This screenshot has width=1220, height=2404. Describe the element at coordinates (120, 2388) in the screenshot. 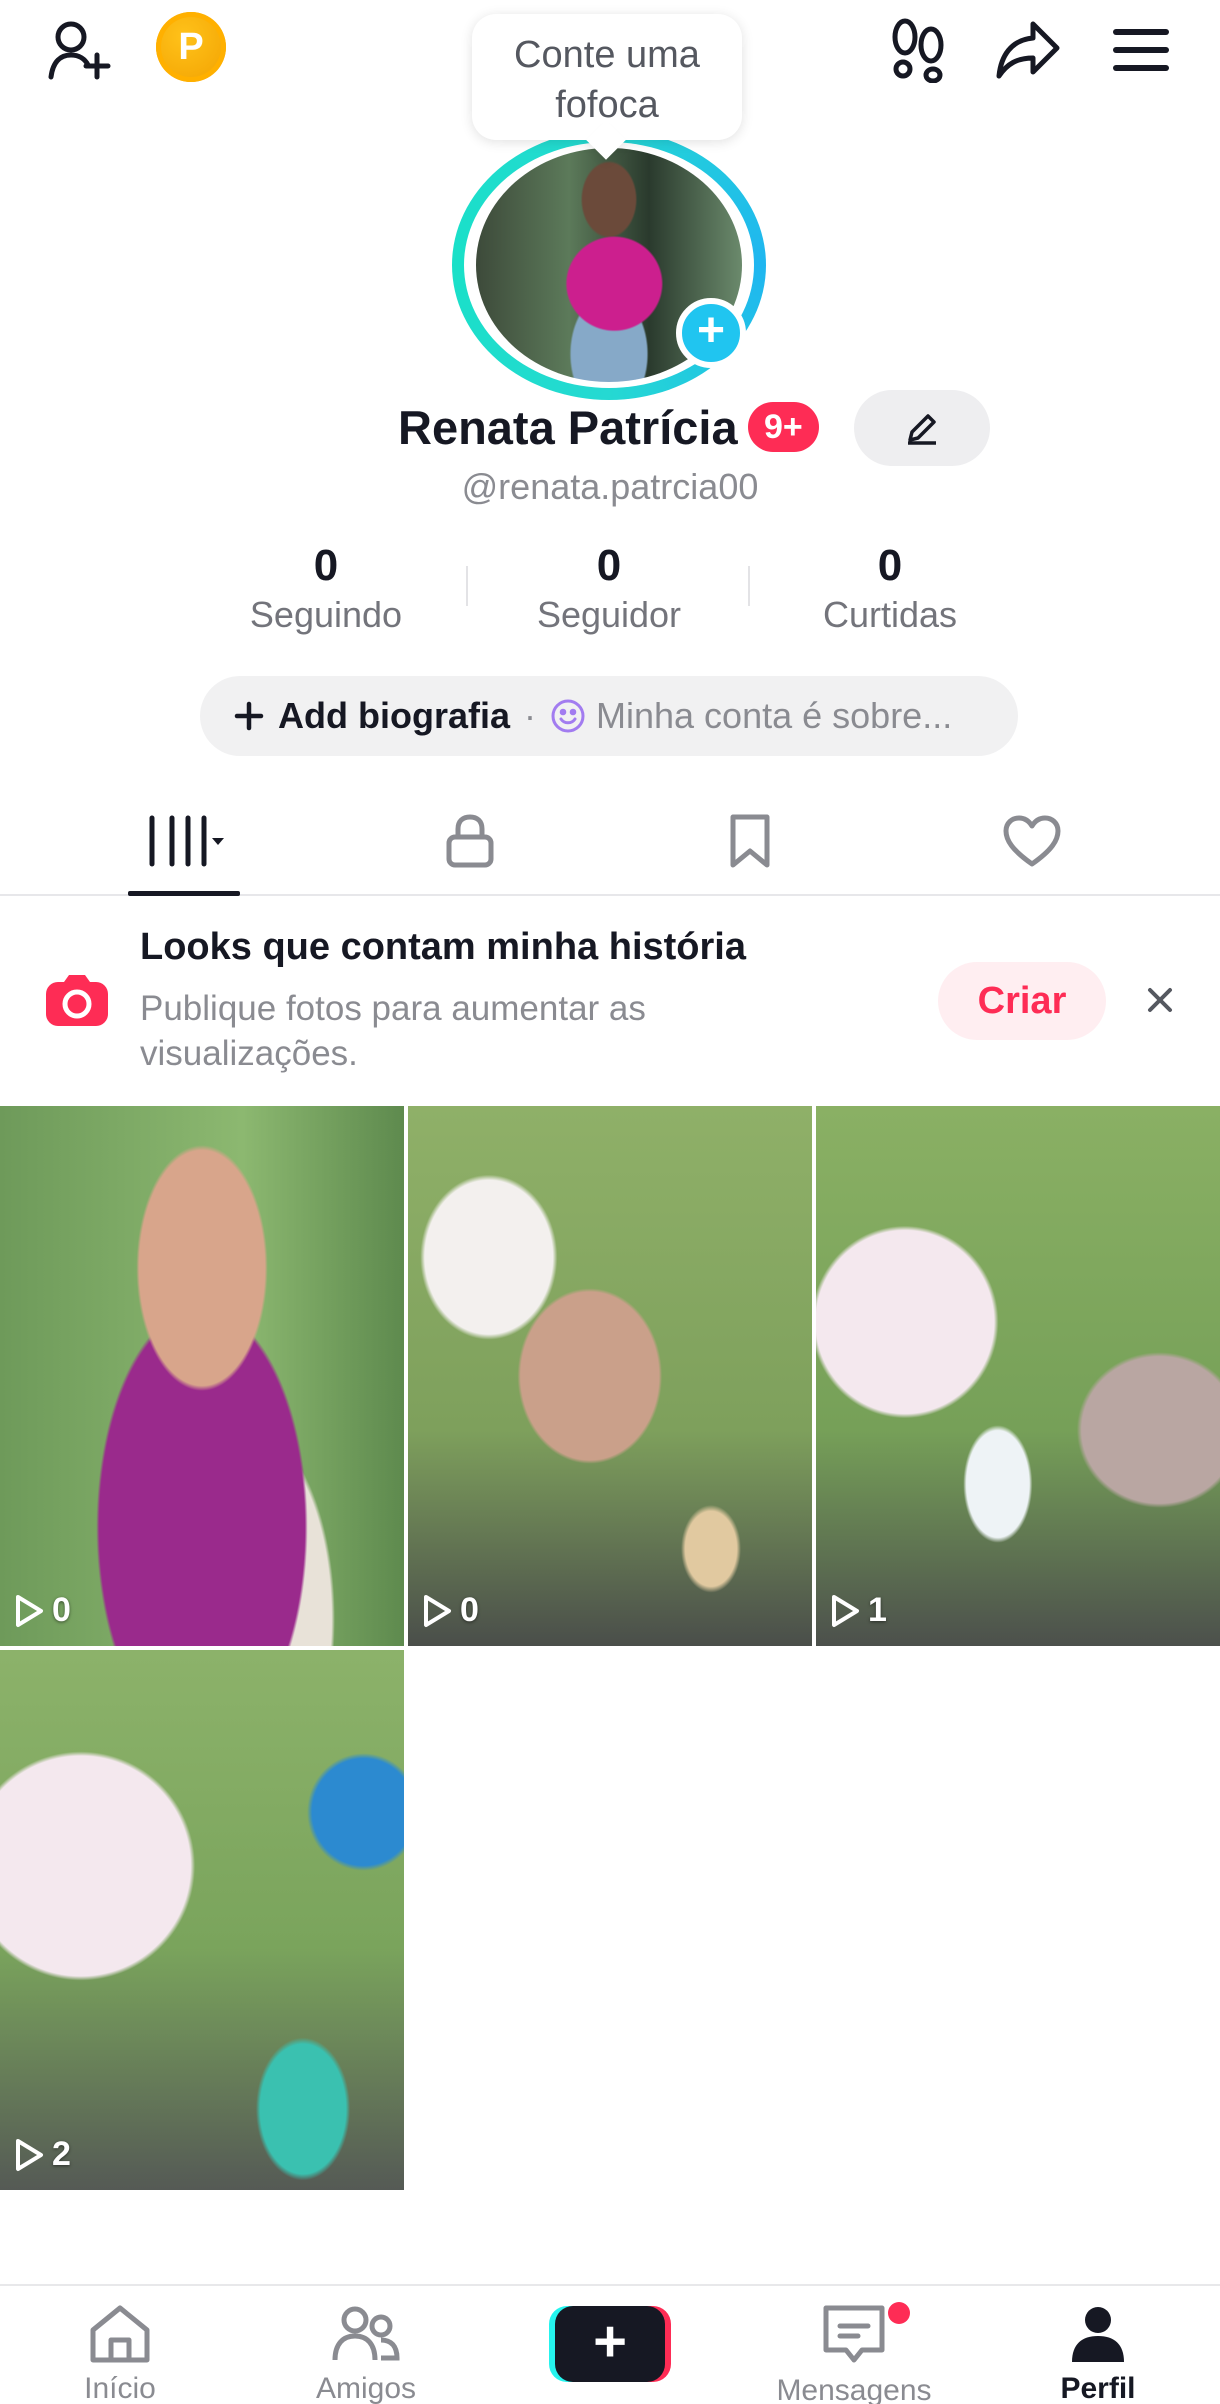

I see `nav-home-label: Início` at that location.